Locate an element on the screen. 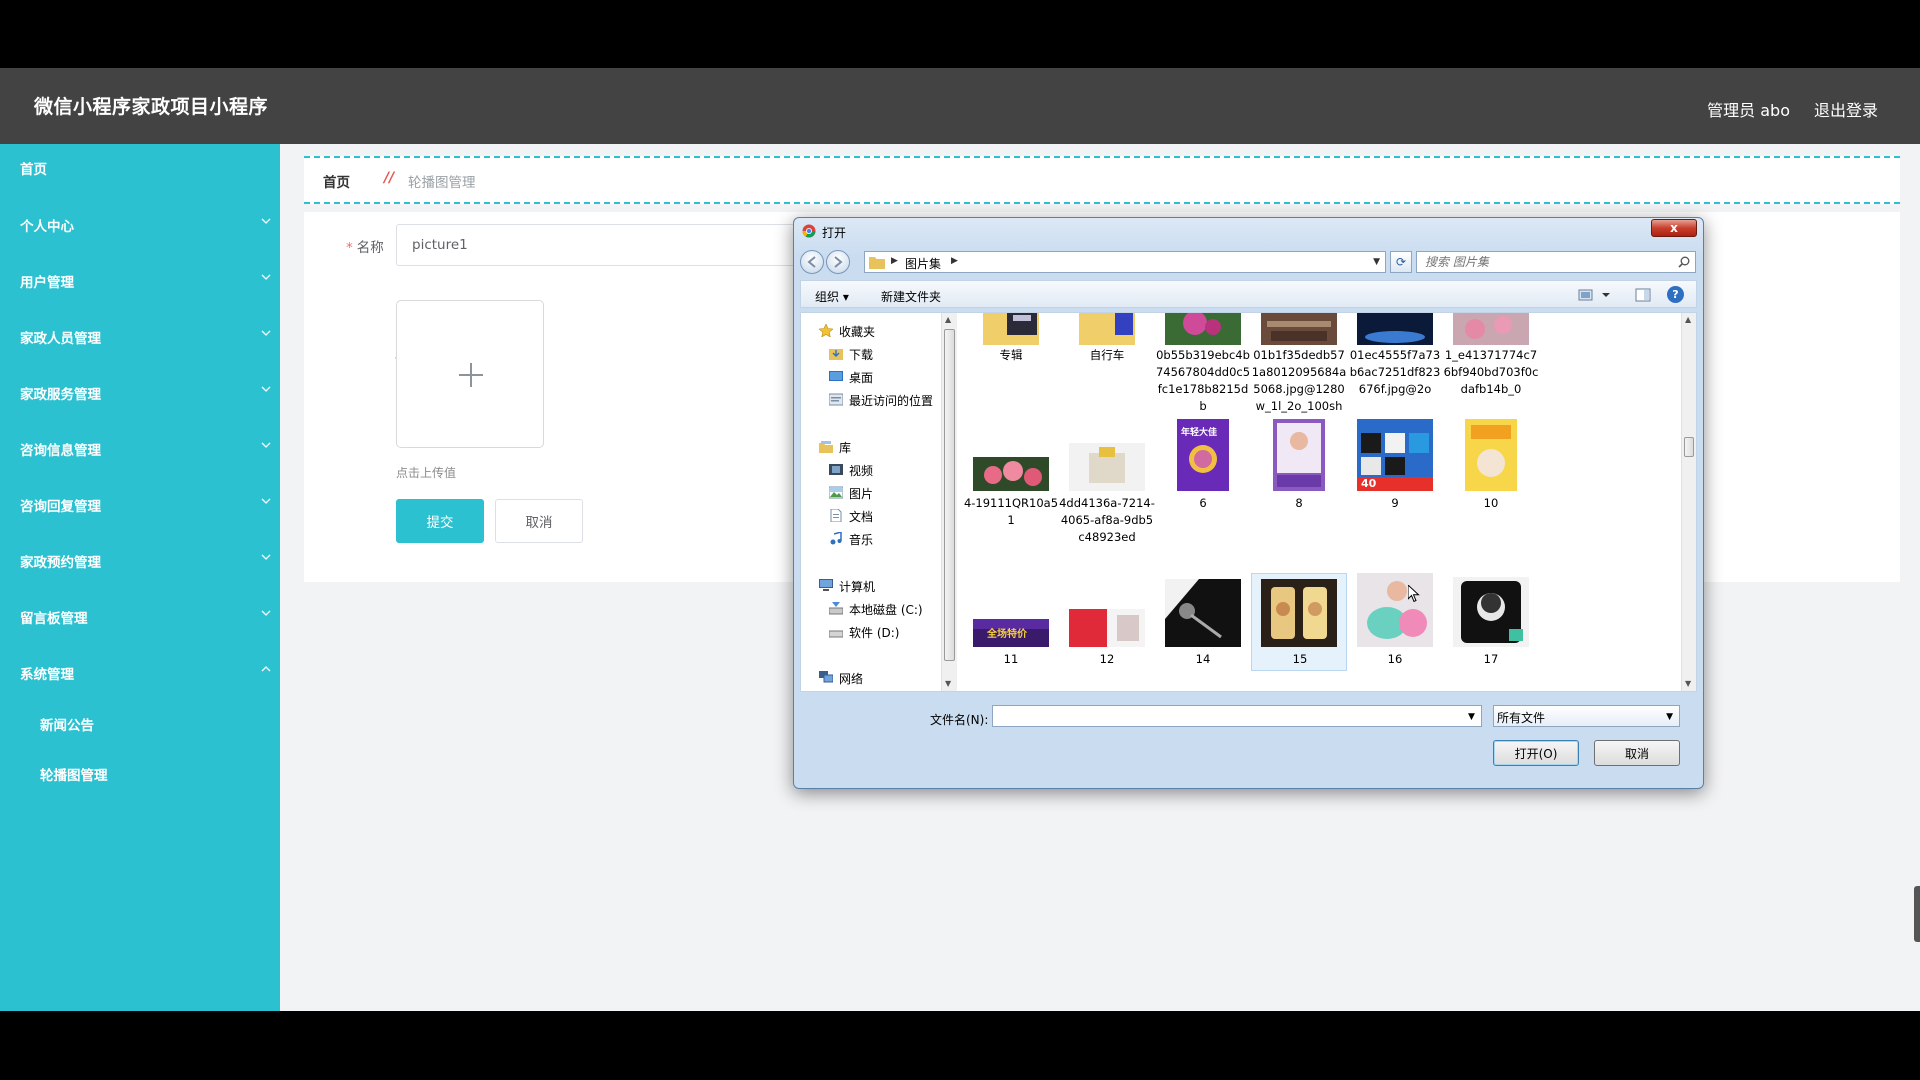 This screenshot has width=1920, height=1080. file-item: 12 is located at coordinates (1107, 622).